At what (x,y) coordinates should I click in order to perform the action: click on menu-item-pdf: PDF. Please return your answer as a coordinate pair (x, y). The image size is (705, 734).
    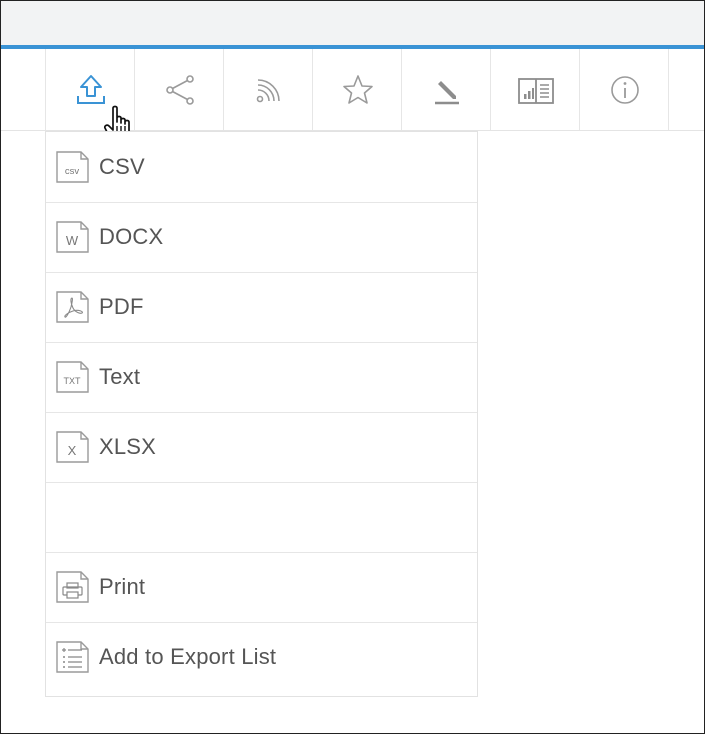
    Looking at the image, I should click on (261, 307).